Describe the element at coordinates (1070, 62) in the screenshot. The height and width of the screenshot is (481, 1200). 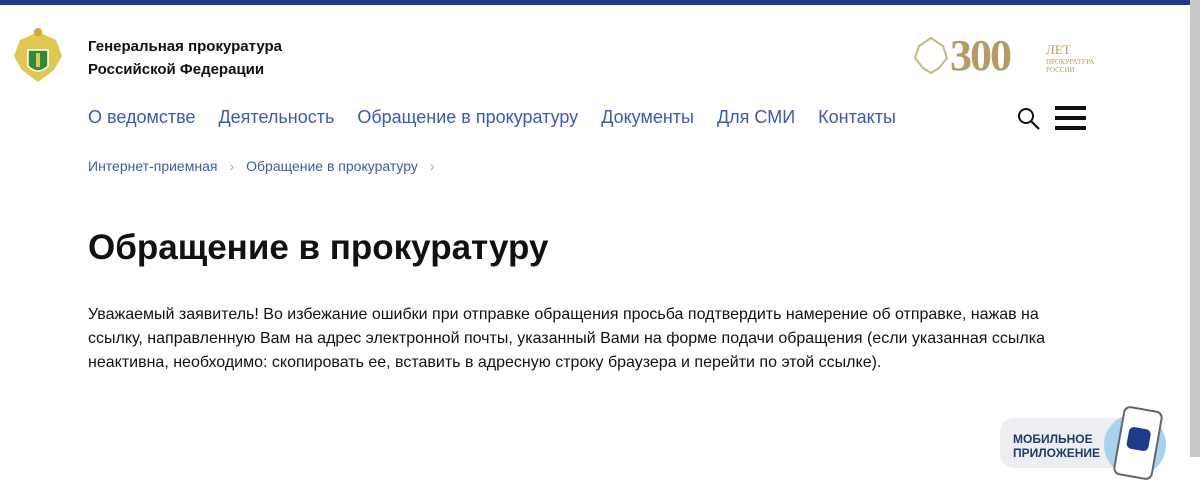
I see `jubilee-line2: ПРОКУРАТУРА` at that location.